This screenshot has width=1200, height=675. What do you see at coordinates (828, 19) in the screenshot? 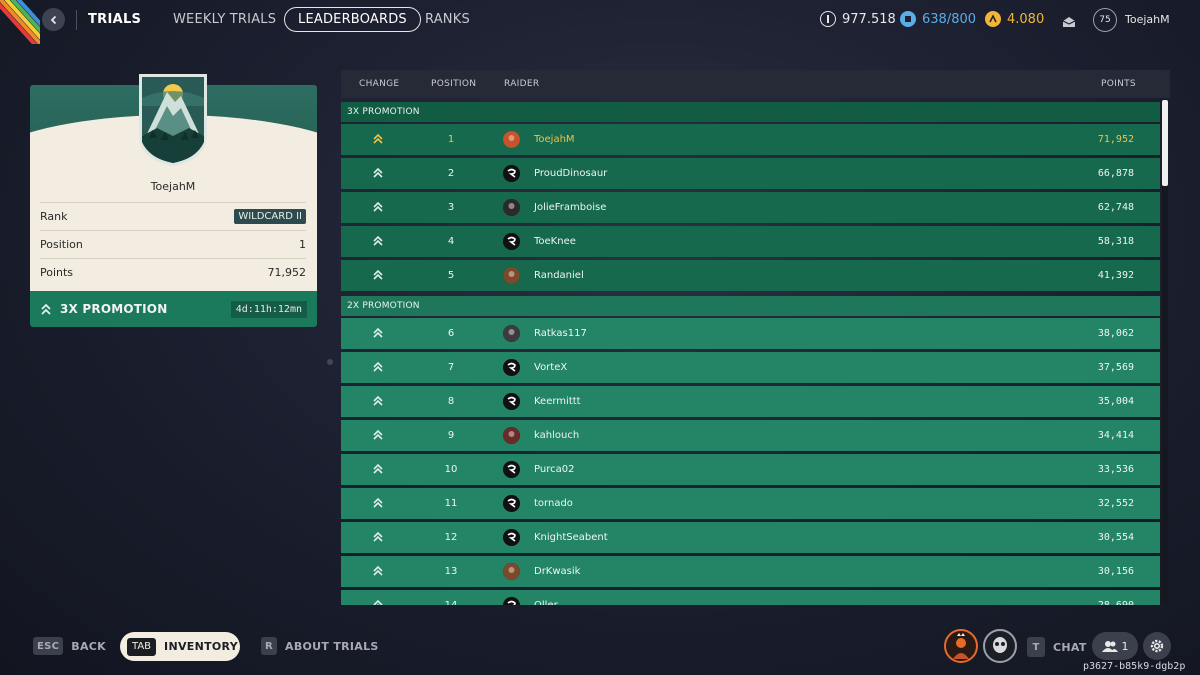
I see `coins-icon` at bounding box center [828, 19].